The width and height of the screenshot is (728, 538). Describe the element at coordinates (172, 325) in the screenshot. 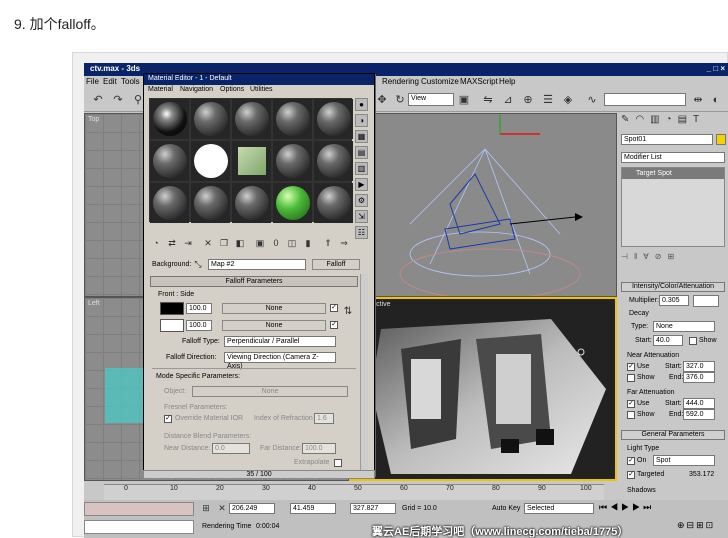

I see `side-color-swatch` at that location.